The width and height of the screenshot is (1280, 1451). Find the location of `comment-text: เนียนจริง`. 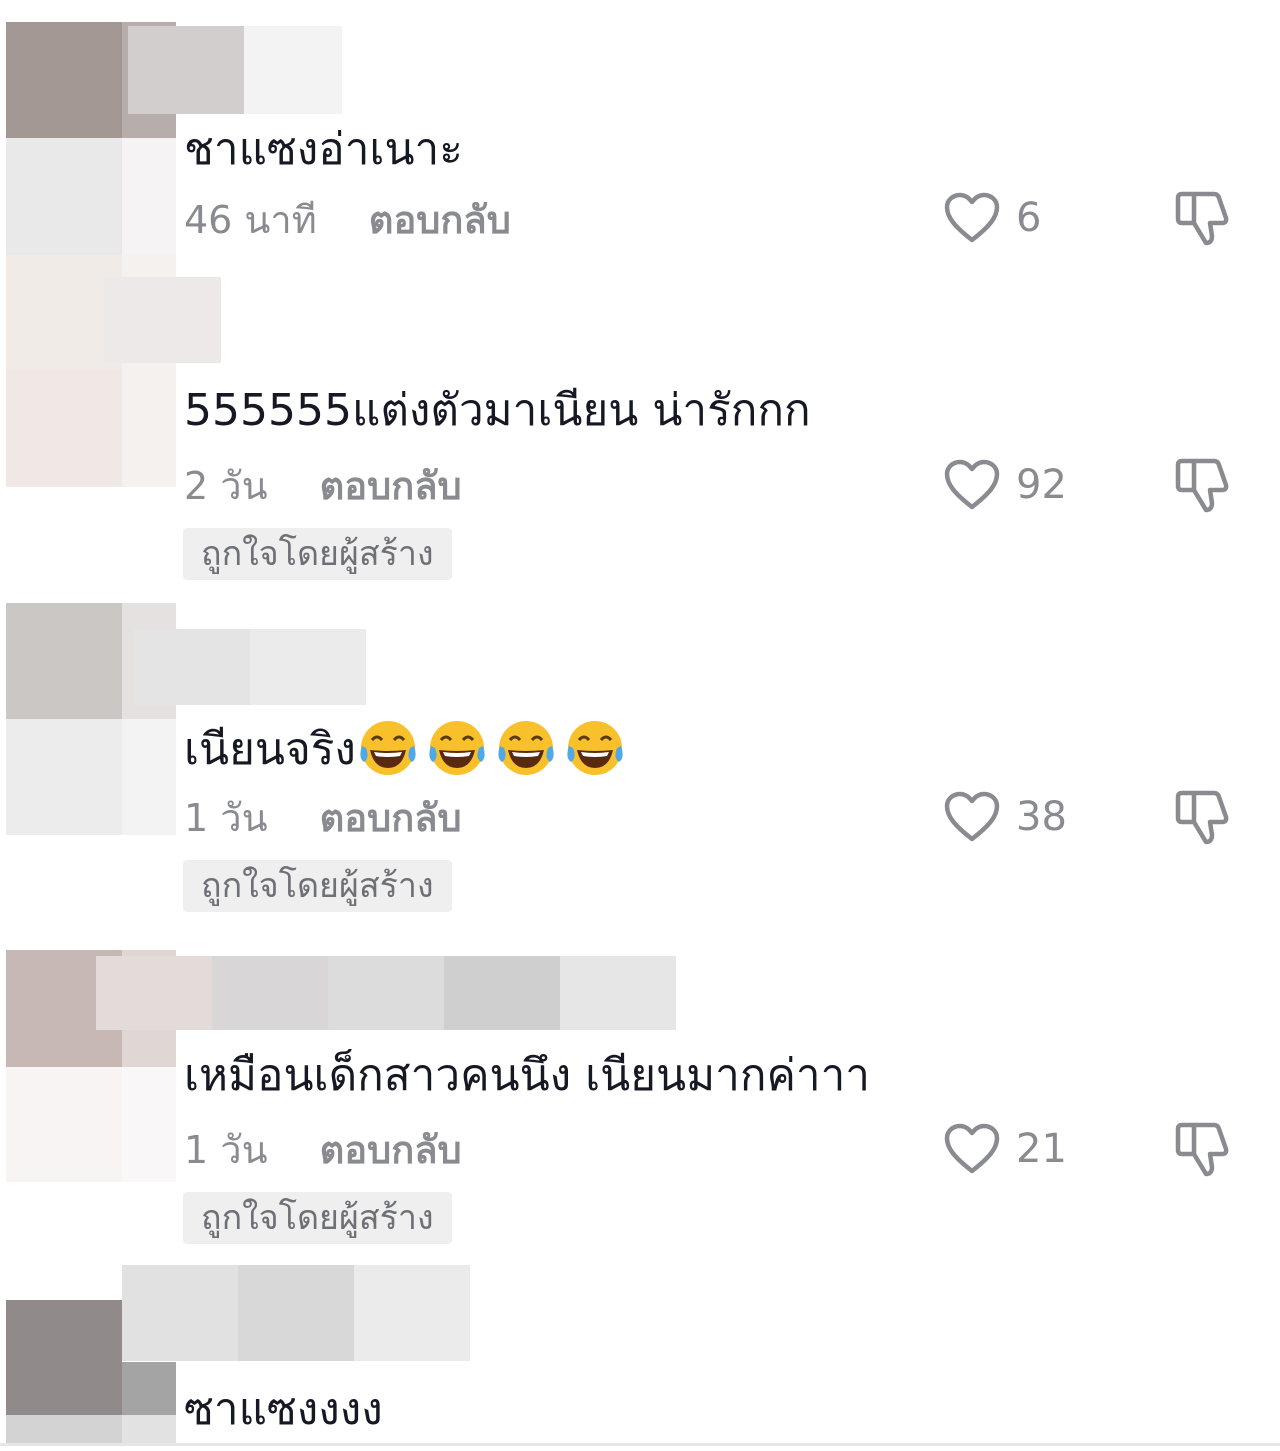

comment-text: เนียนจริง is located at coordinates (408, 748).